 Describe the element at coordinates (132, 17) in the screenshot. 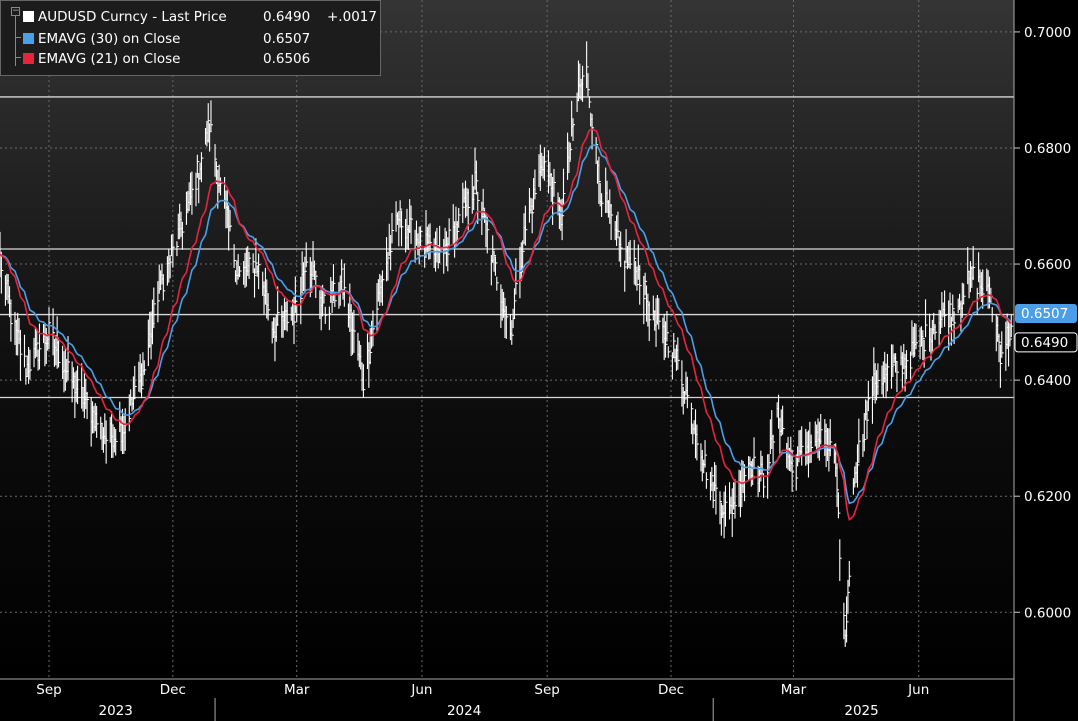

I see `legend-price-name: AUDUSD Curncy - Last Price` at that location.